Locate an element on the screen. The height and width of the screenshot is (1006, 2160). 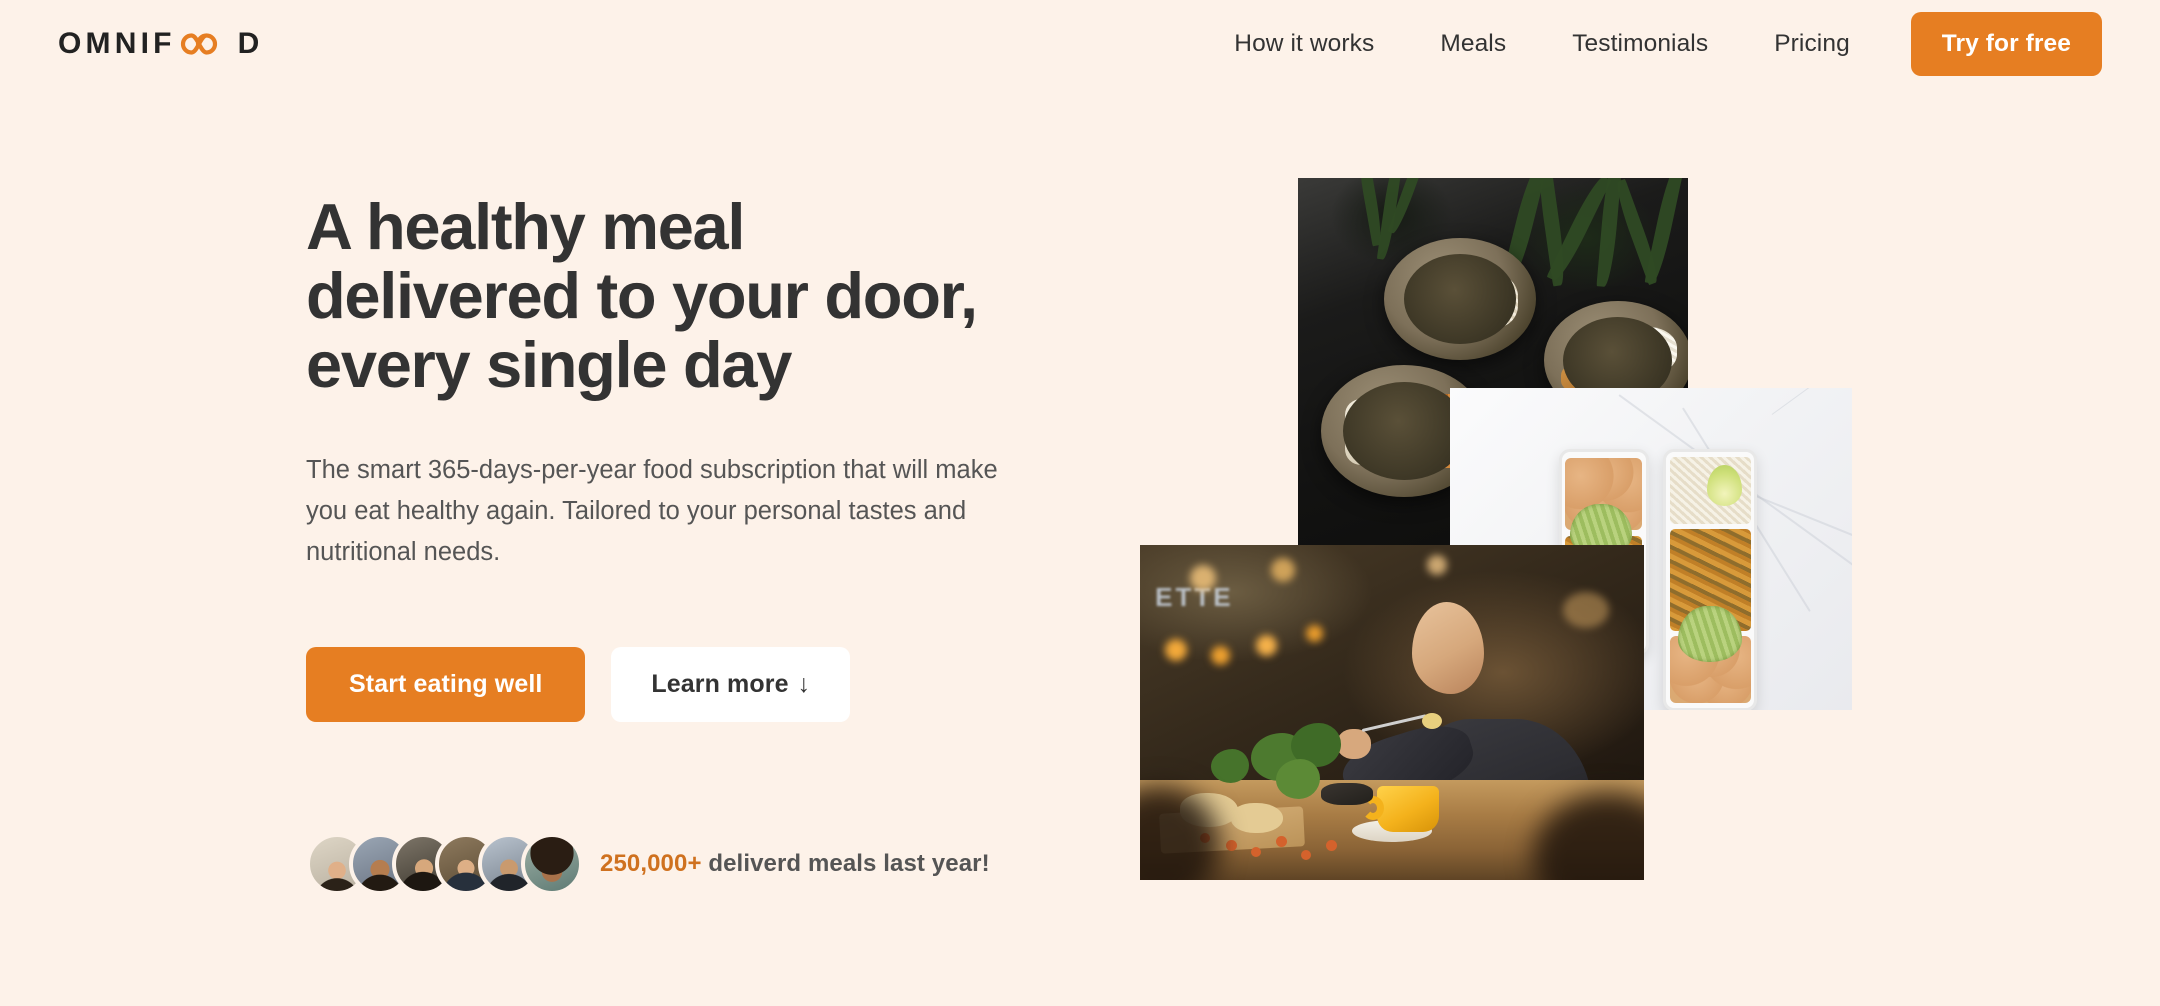
learn-more-button: Learn more ↓ is located at coordinates (731, 684).